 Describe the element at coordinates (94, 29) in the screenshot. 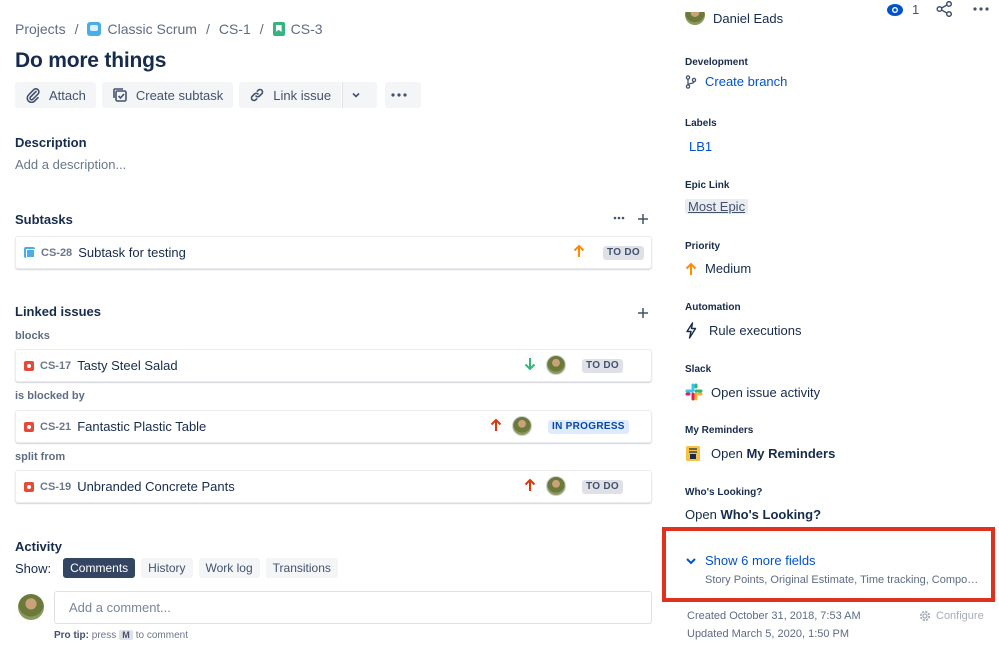

I see `project-avatar-icon` at that location.